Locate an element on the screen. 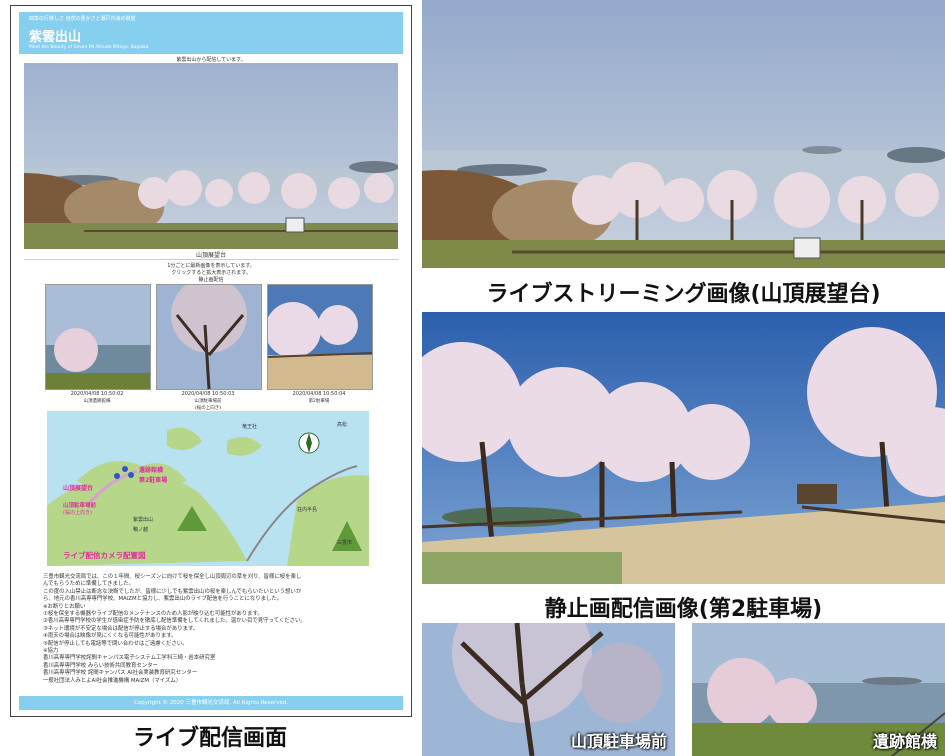 The width and height of the screenshot is (945, 756). thumb-1-time: 2020/04/08 10:50:02 is located at coordinates (97, 394).